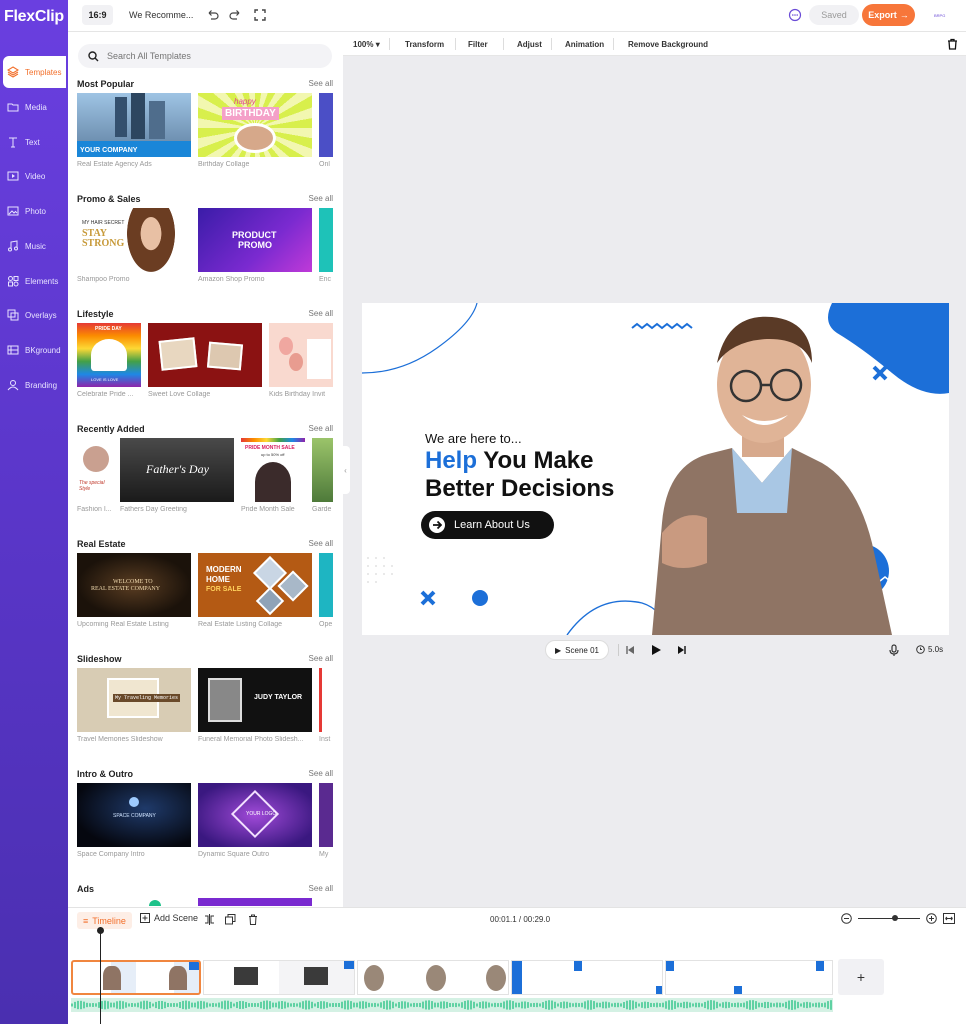 This screenshot has width=966, height=1024. What do you see at coordinates (34, 176) in the screenshot?
I see `nav-video: Video` at bounding box center [34, 176].